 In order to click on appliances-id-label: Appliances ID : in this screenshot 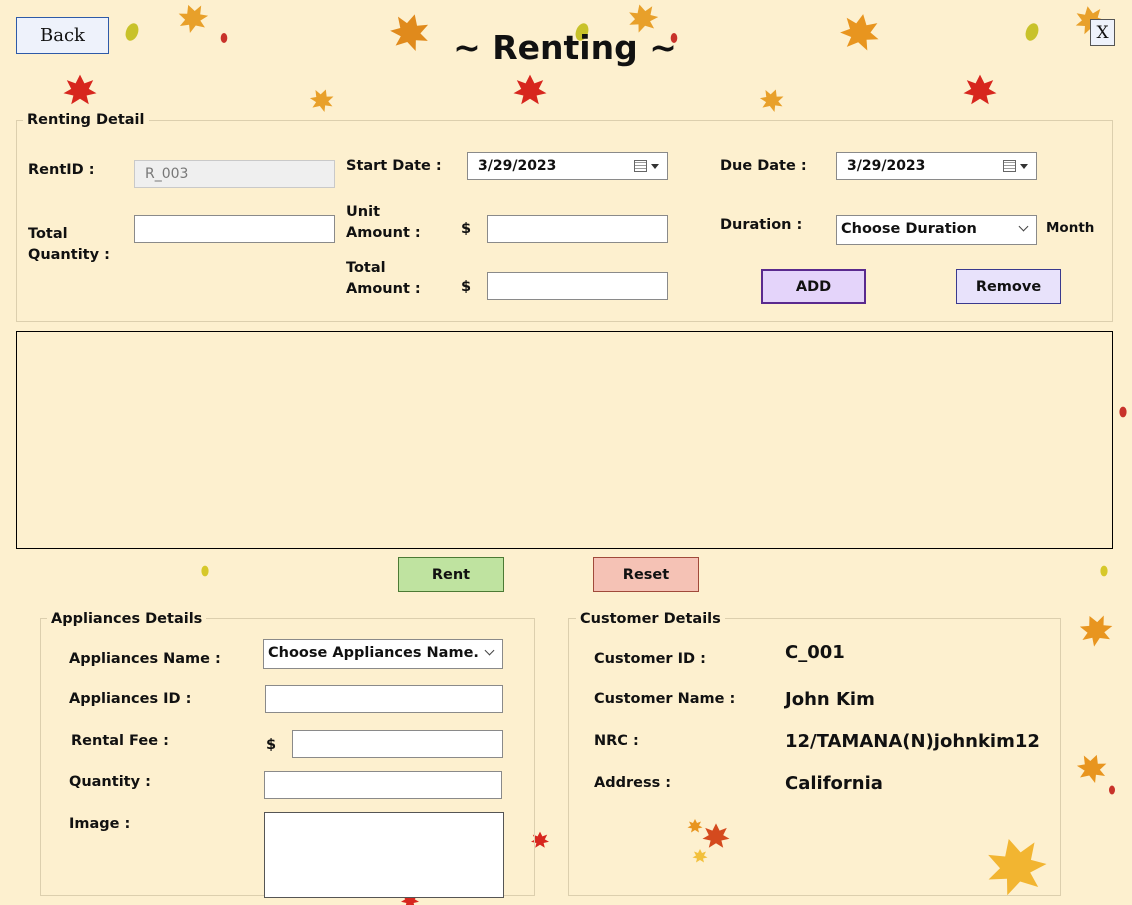, I will do `click(130, 699)`.